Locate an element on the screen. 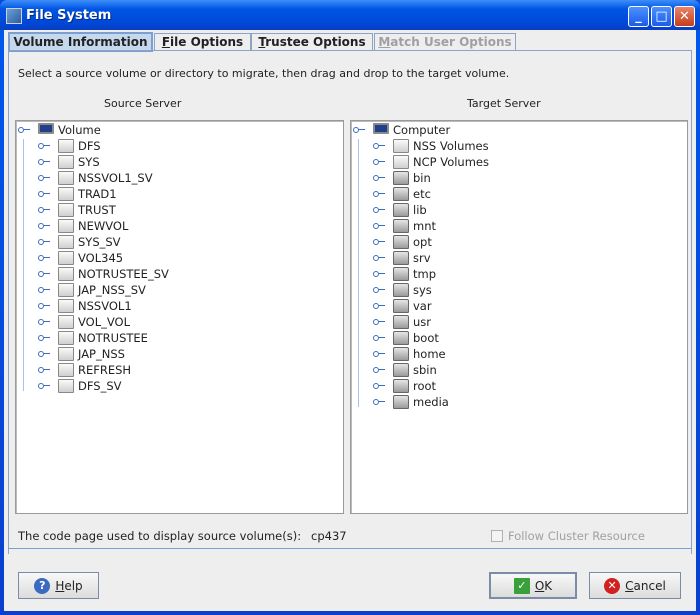 This screenshot has width=700, height=615. tree-node-label: TRAD1 is located at coordinates (97, 194).